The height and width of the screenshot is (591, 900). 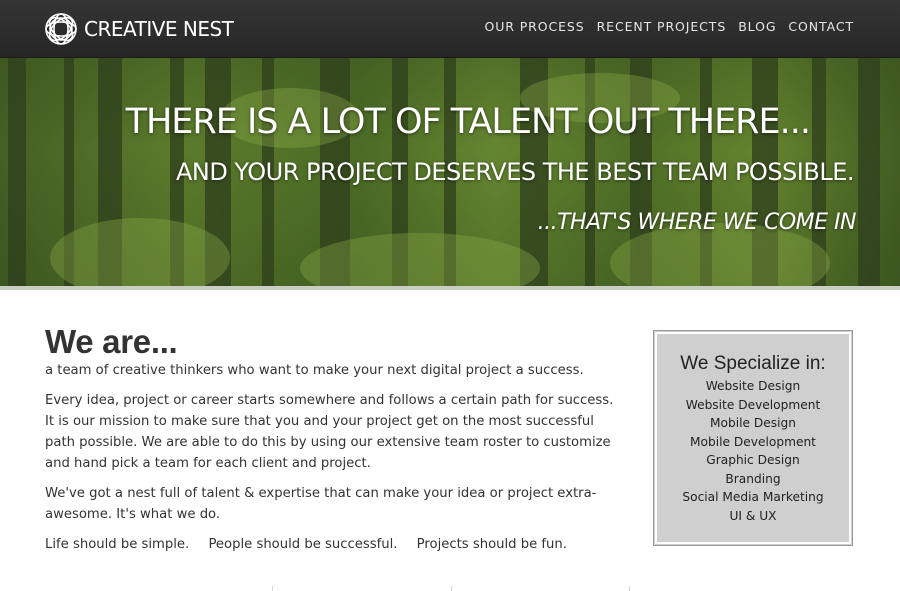 What do you see at coordinates (450, 588) in the screenshot?
I see `footer-divider-hint` at bounding box center [450, 588].